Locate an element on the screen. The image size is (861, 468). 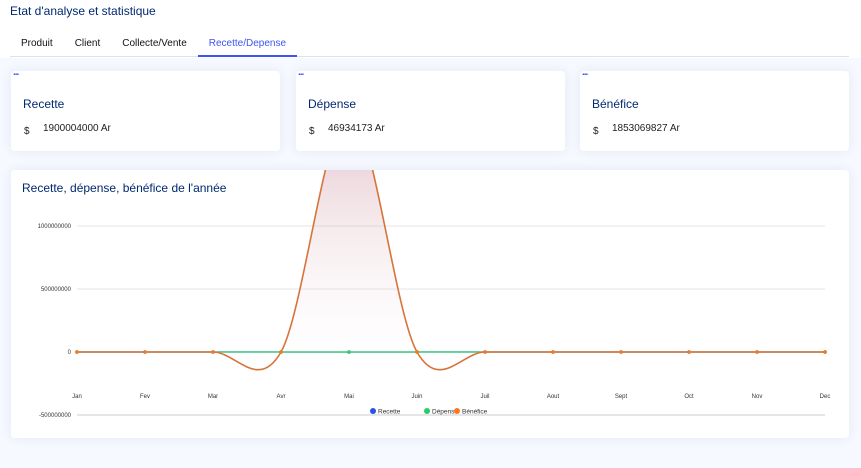
card-amount: 1900004000 Ar is located at coordinates (77, 128).